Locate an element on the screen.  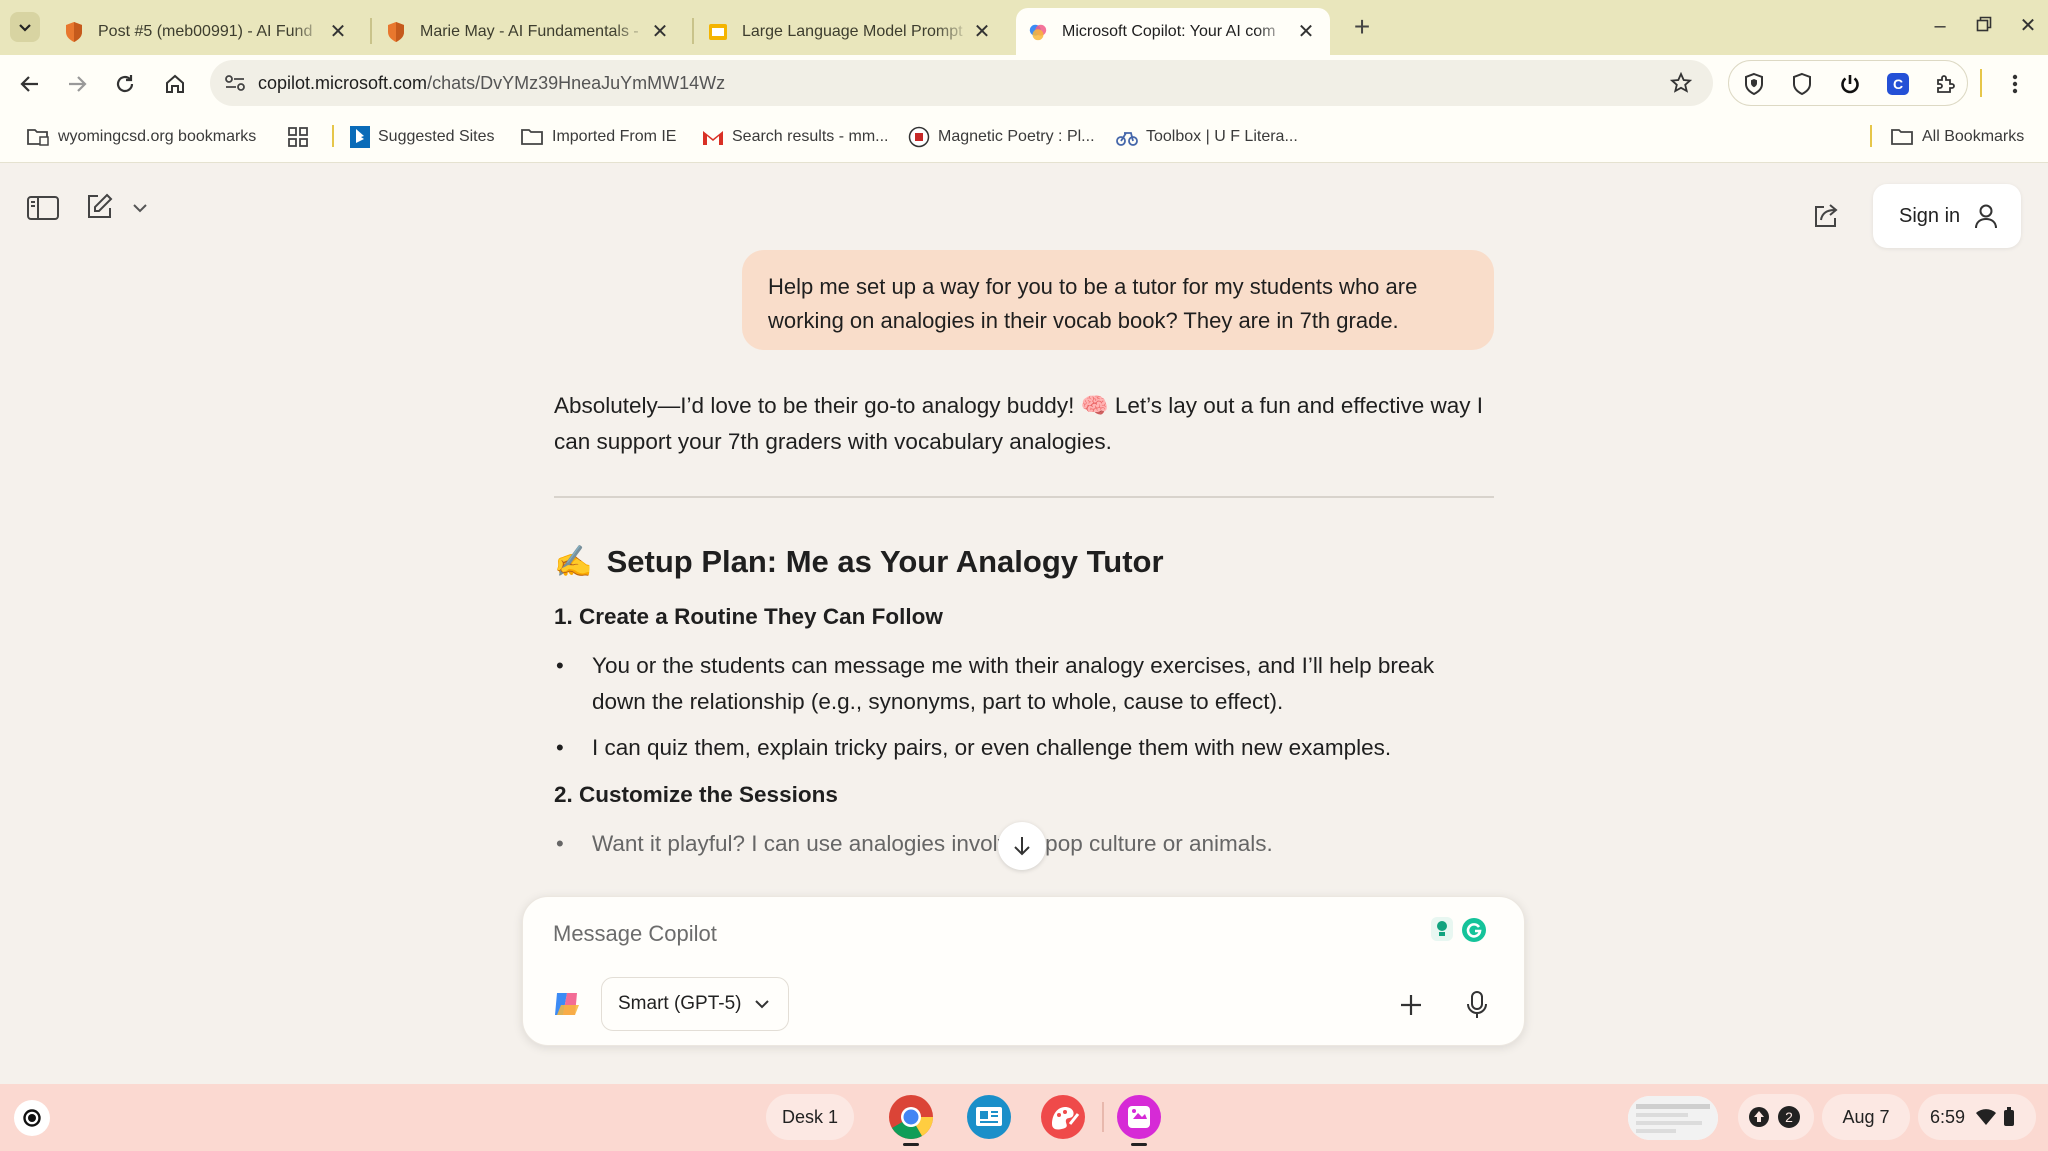
bulb-icon is located at coordinates (1442, 929).